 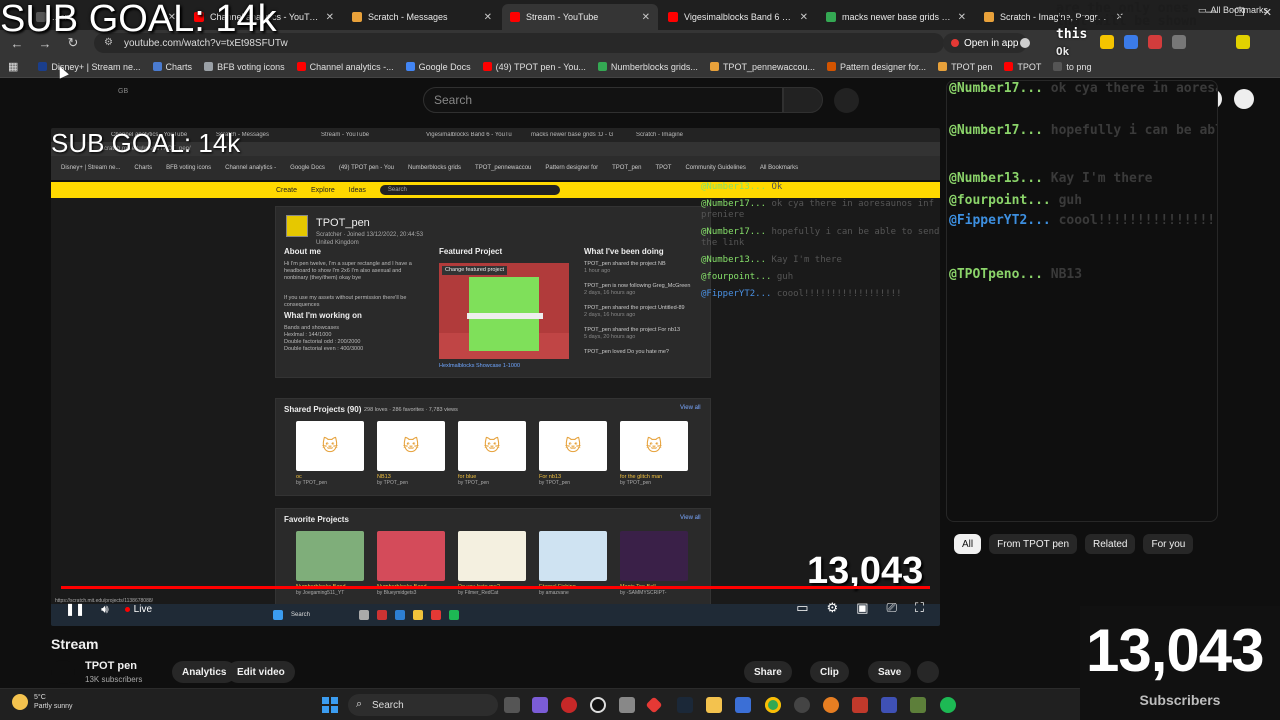 What do you see at coordinates (1033, 544) in the screenshot?
I see `chip-from-tpot-pen: From TPOT pen` at bounding box center [1033, 544].